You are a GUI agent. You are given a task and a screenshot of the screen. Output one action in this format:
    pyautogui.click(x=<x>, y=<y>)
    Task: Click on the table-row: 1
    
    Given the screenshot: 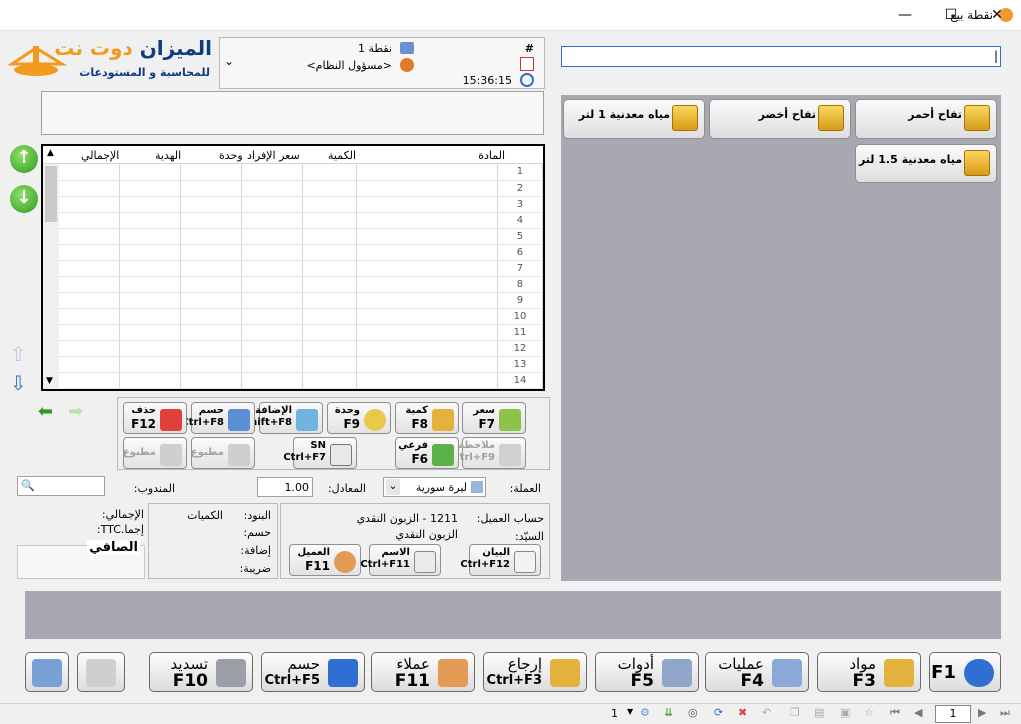 What is the action you would take?
    pyautogui.click(x=301, y=172)
    